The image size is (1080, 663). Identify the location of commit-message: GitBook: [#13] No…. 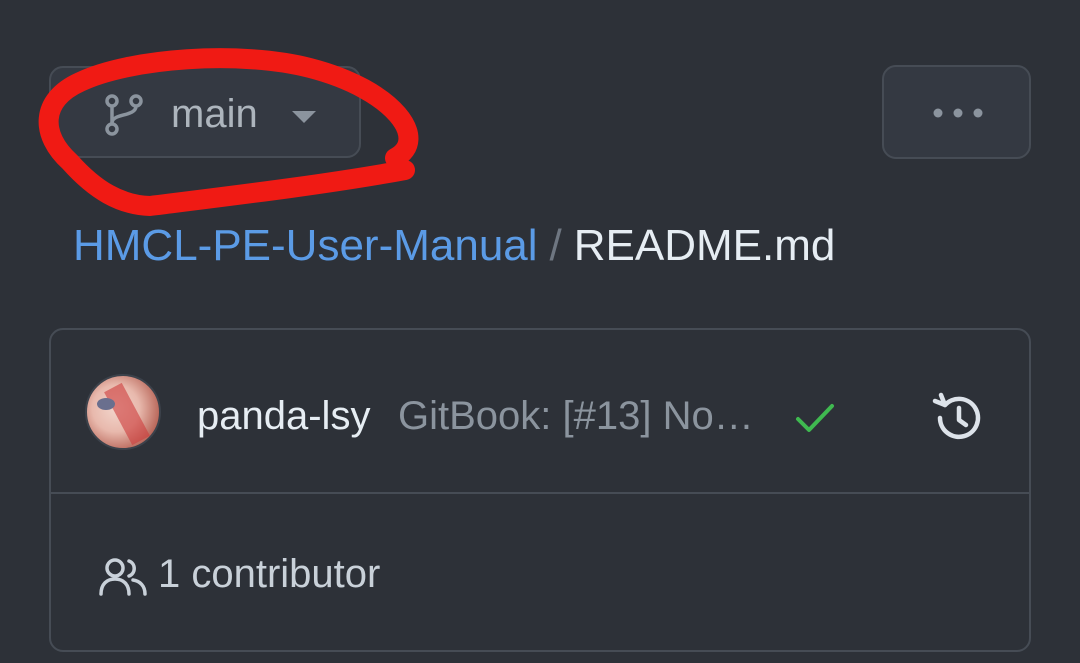
(582, 416).